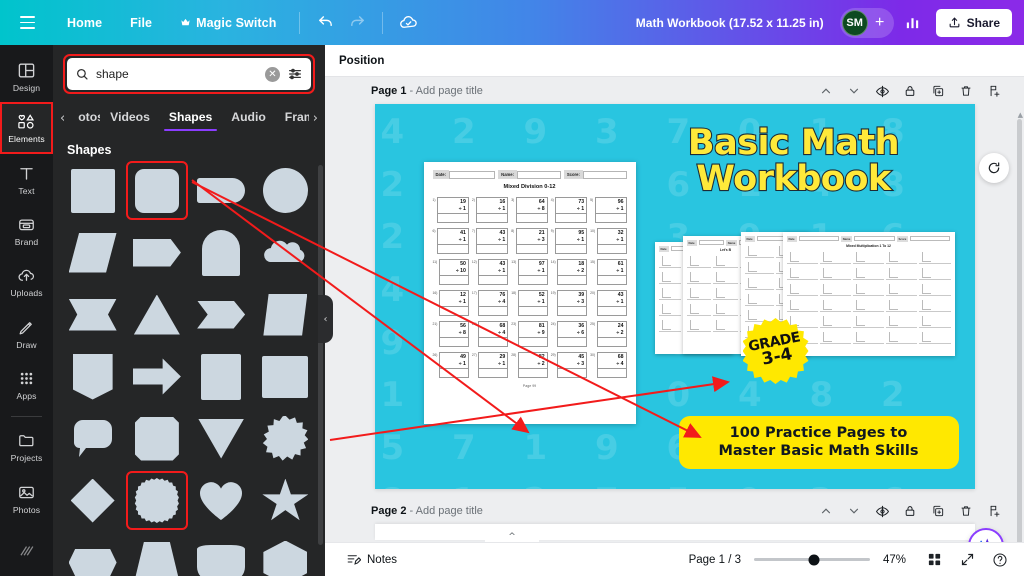 Image resolution: width=1024 pixels, height=576 pixels. I want to click on filter-sliders-icon, so click(295, 74).